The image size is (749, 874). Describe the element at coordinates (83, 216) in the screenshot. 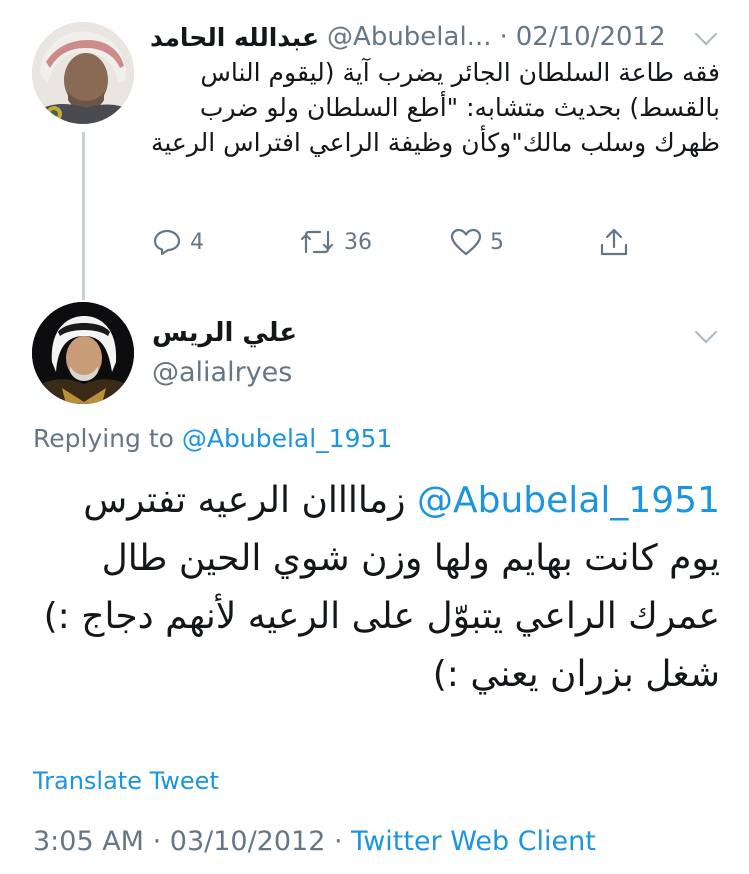

I see `thread-line` at that location.